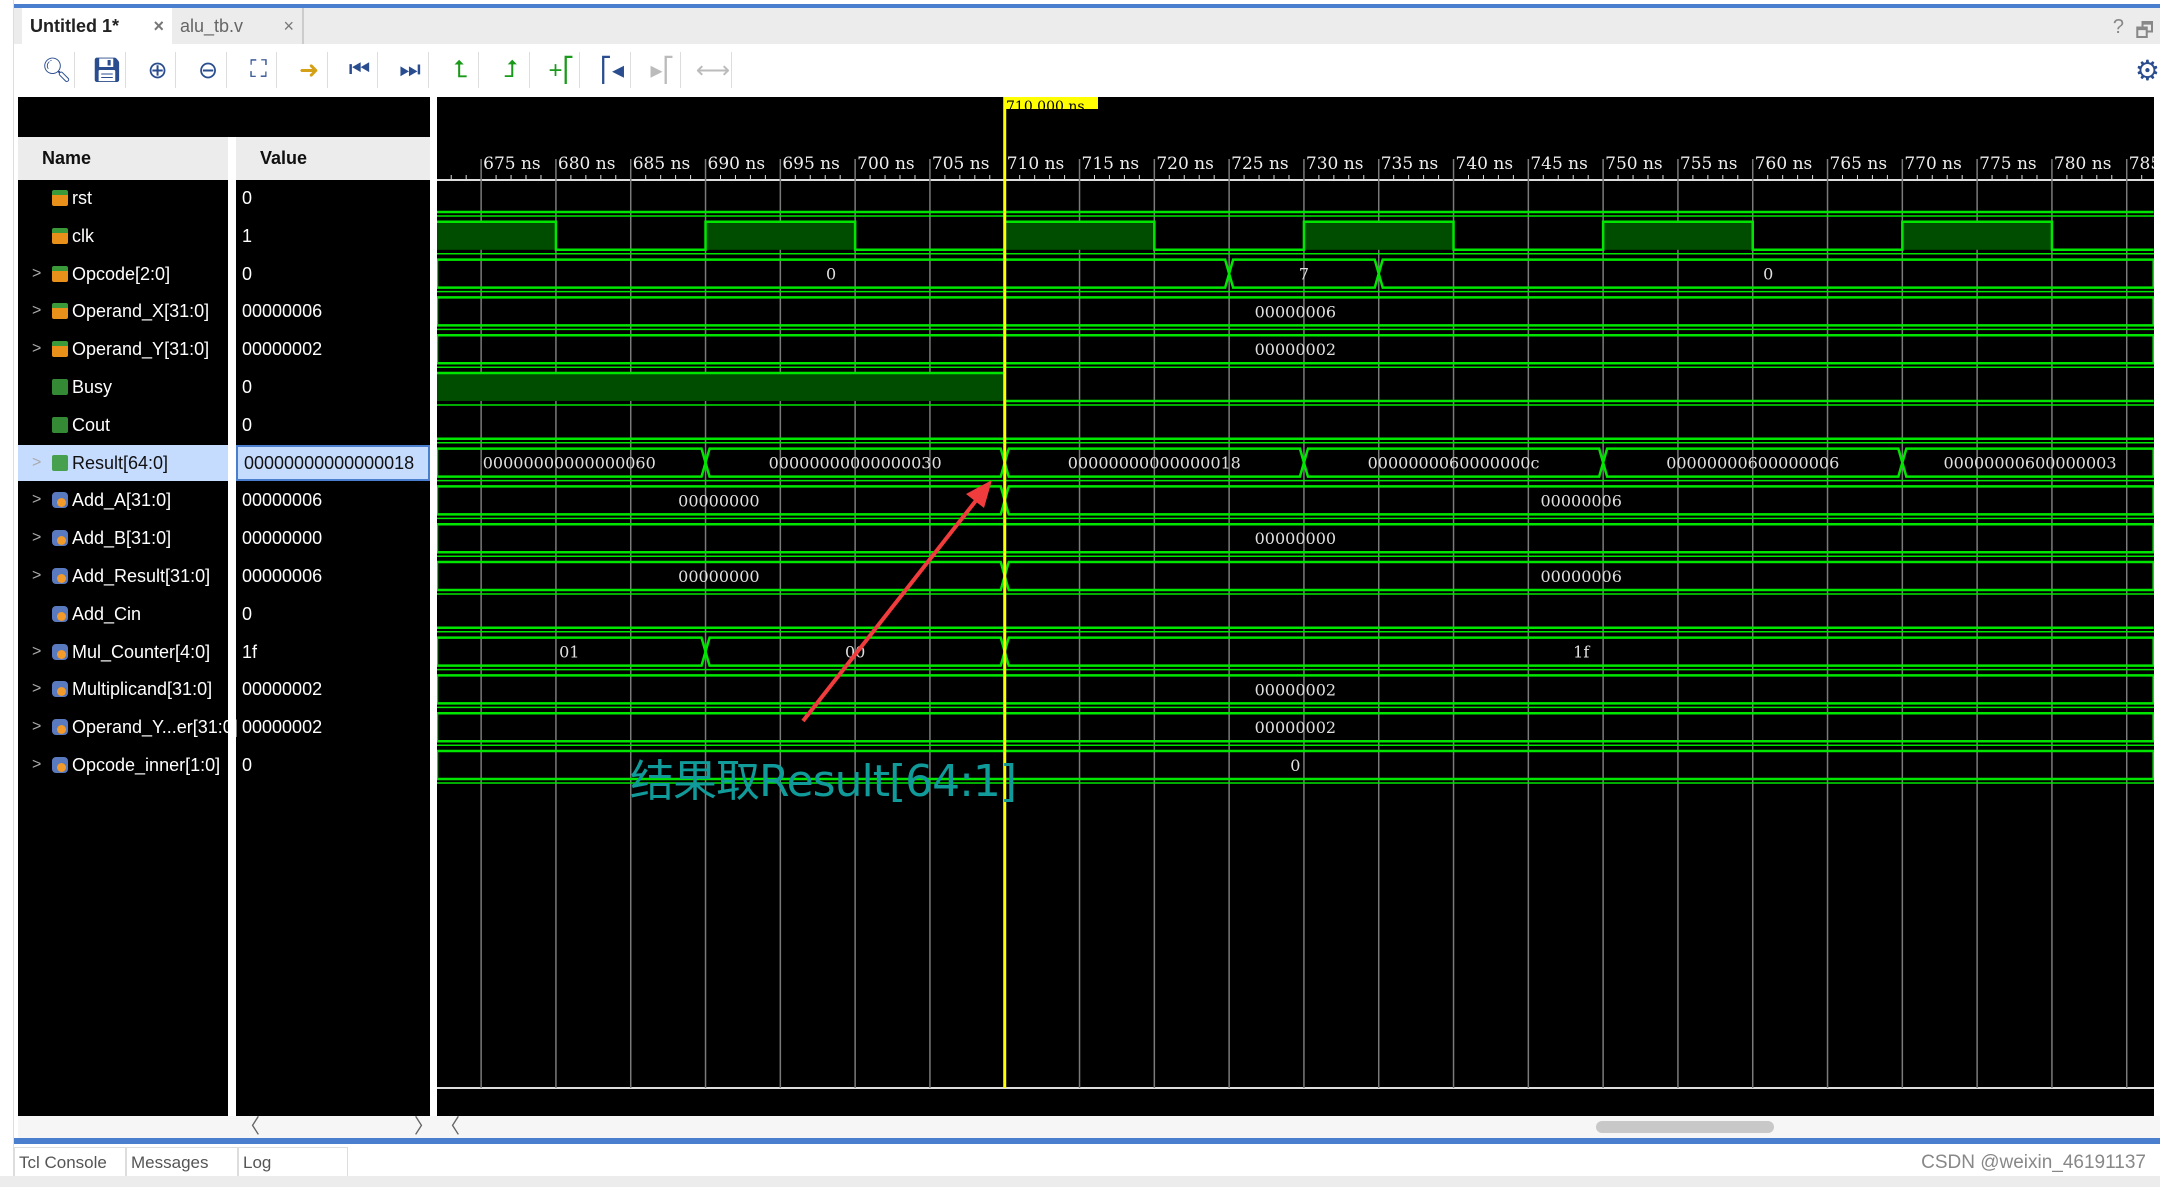  I want to click on save-icon: 💾︎, so click(108, 70).